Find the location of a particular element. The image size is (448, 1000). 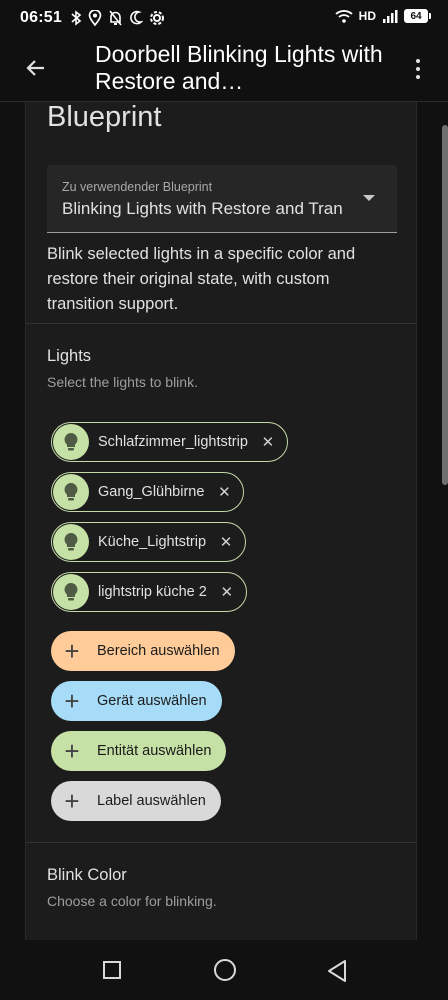

network-type-label: HD is located at coordinates (367, 16).